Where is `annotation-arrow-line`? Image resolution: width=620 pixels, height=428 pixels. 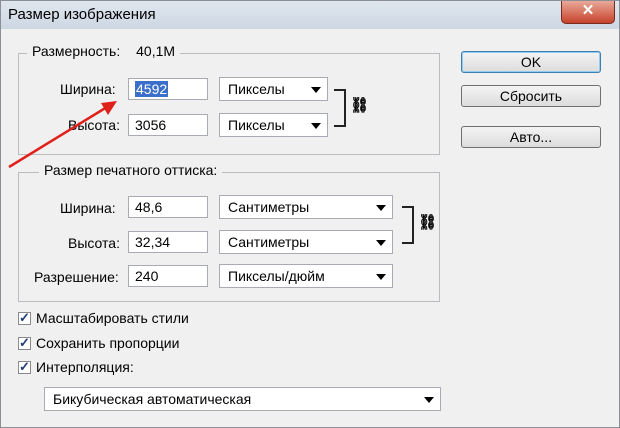 annotation-arrow-line is located at coordinates (58, 137).